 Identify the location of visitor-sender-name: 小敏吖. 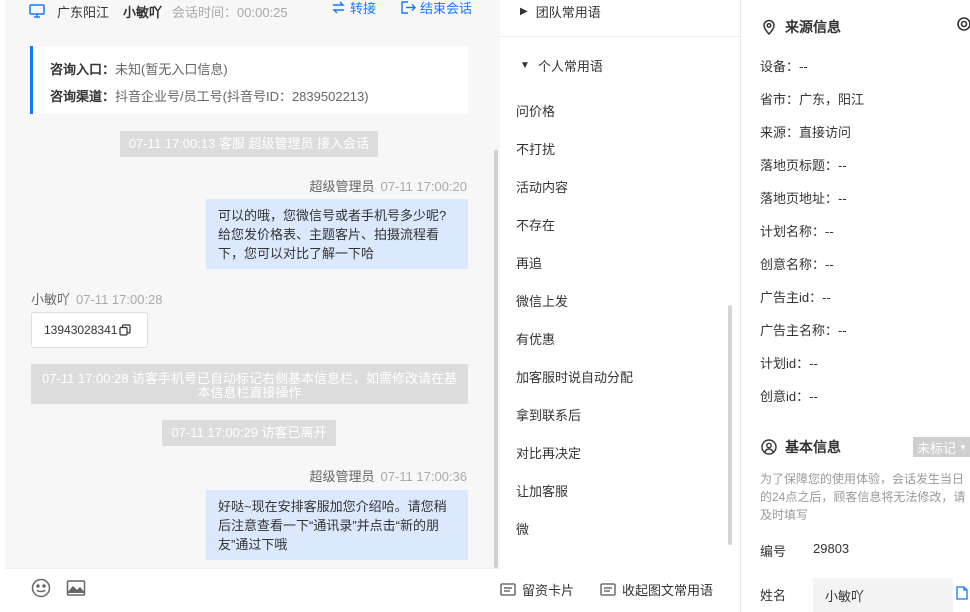
(51, 299).